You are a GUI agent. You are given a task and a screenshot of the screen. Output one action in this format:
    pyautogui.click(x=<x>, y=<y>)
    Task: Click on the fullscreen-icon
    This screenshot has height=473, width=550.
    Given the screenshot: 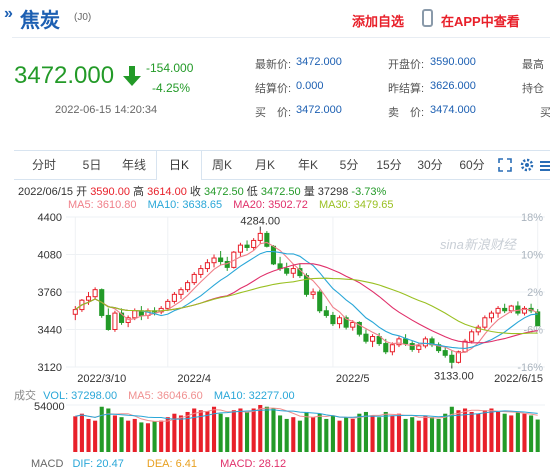 What is the action you would take?
    pyautogui.click(x=505, y=167)
    